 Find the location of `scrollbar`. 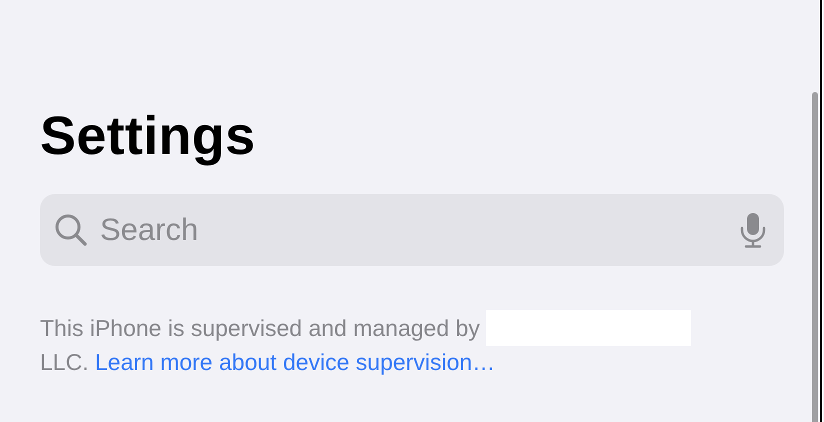

scrollbar is located at coordinates (815, 257).